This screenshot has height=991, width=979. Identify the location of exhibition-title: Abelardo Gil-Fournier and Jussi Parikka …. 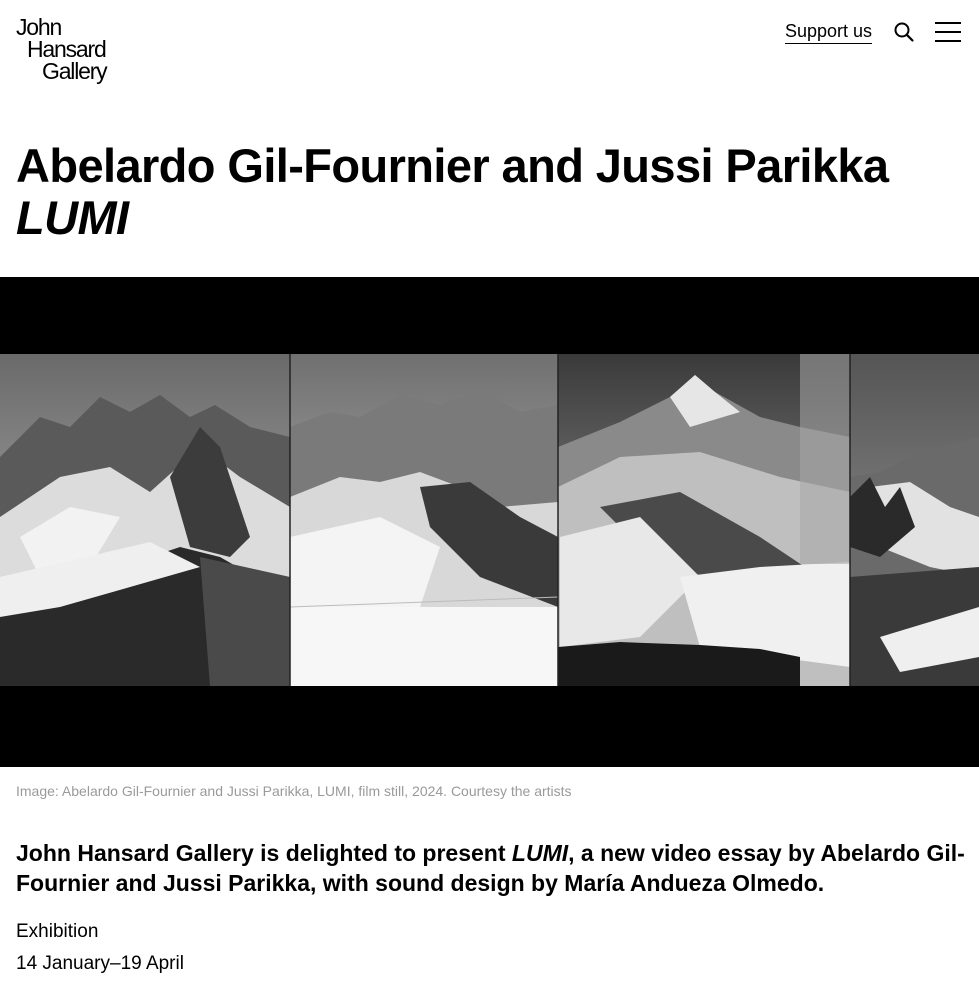
(452, 191).